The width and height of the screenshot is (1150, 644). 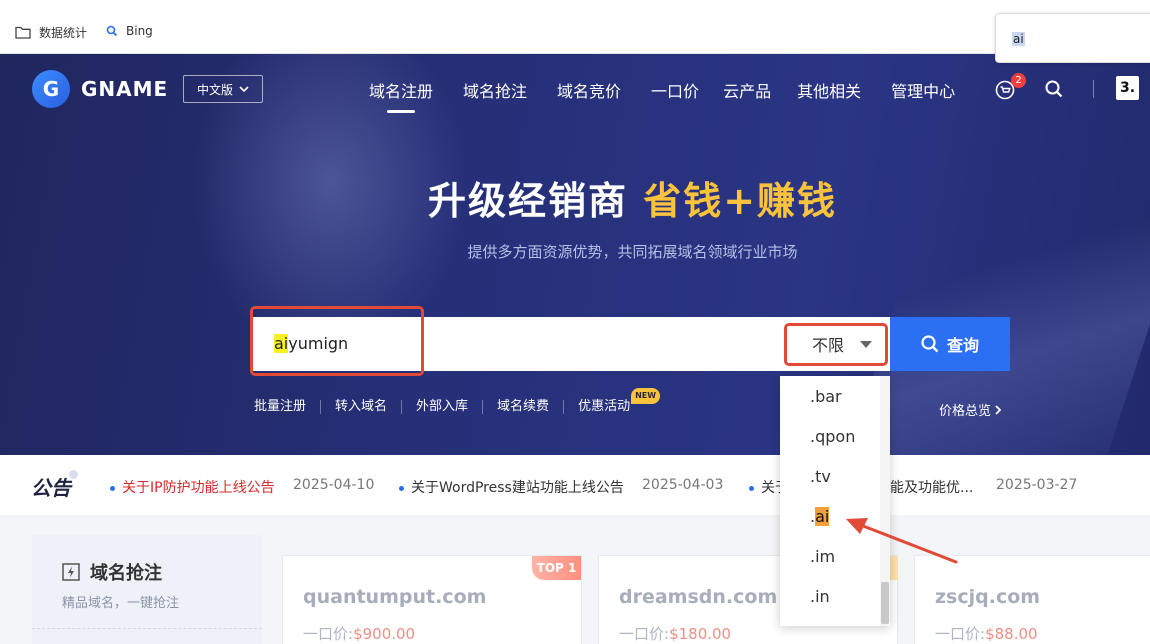 What do you see at coordinates (923, 90) in the screenshot?
I see `nav-console: 管理中心` at bounding box center [923, 90].